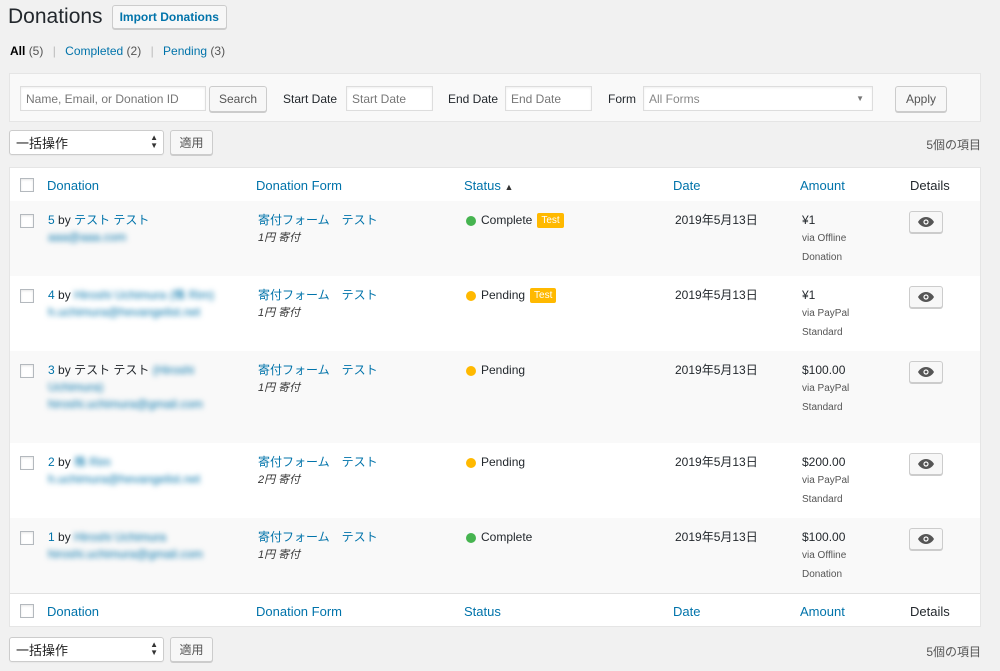  What do you see at coordinates (674, 98) in the screenshot?
I see `form-select-value: All Forms` at bounding box center [674, 98].